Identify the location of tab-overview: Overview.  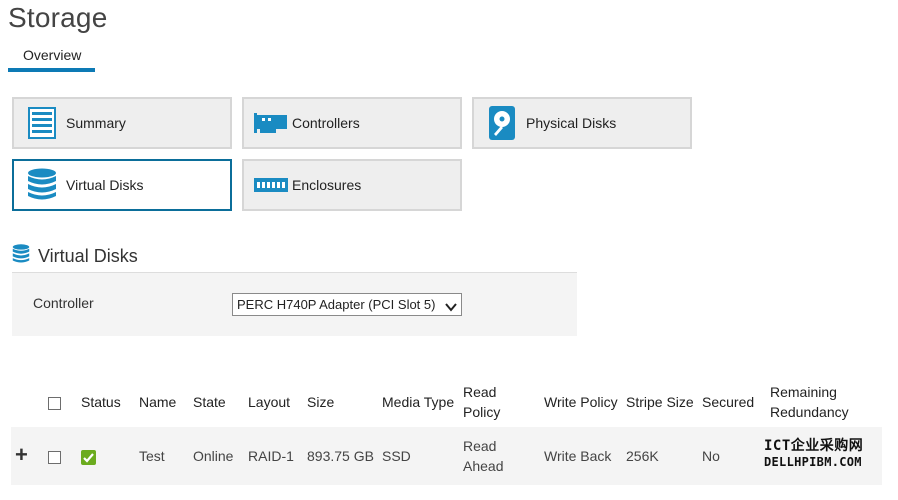
(51, 59).